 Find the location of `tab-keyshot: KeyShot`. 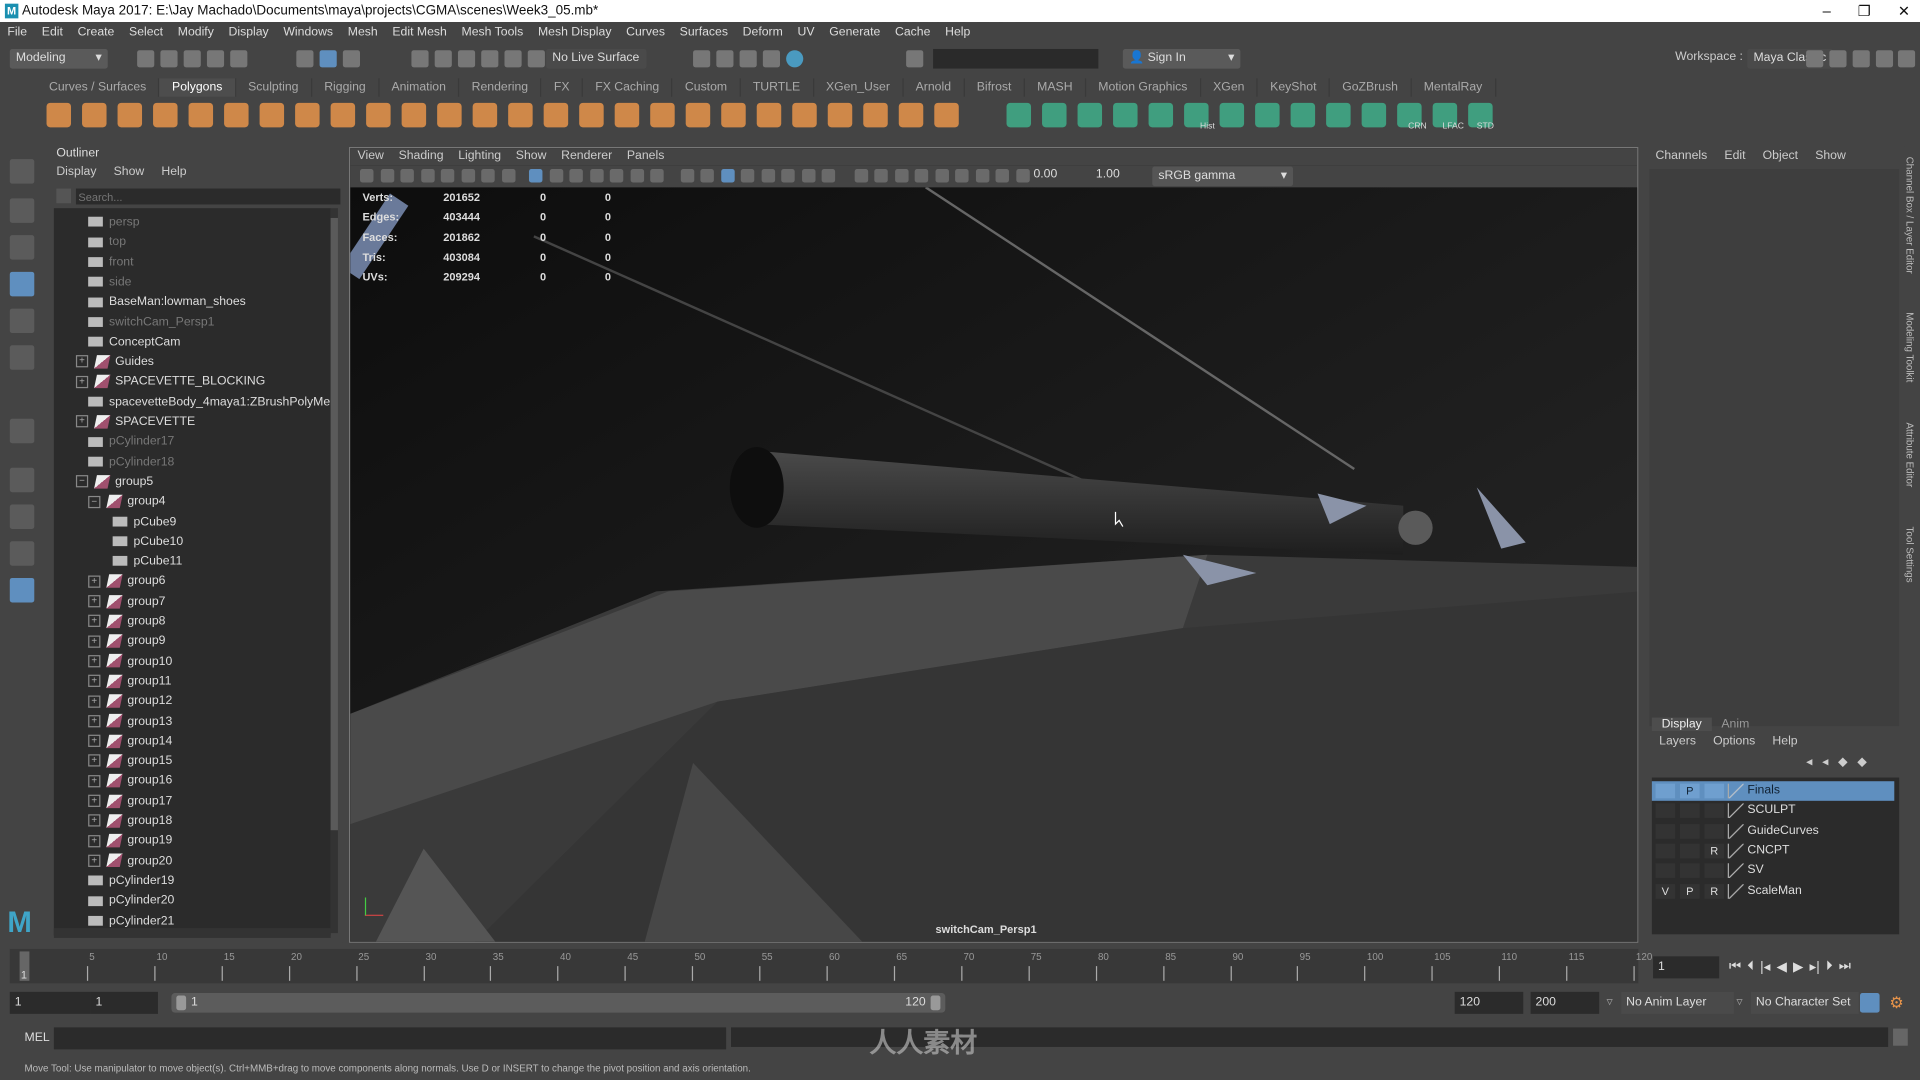

tab-keyshot: KeyShot is located at coordinates (1294, 87).